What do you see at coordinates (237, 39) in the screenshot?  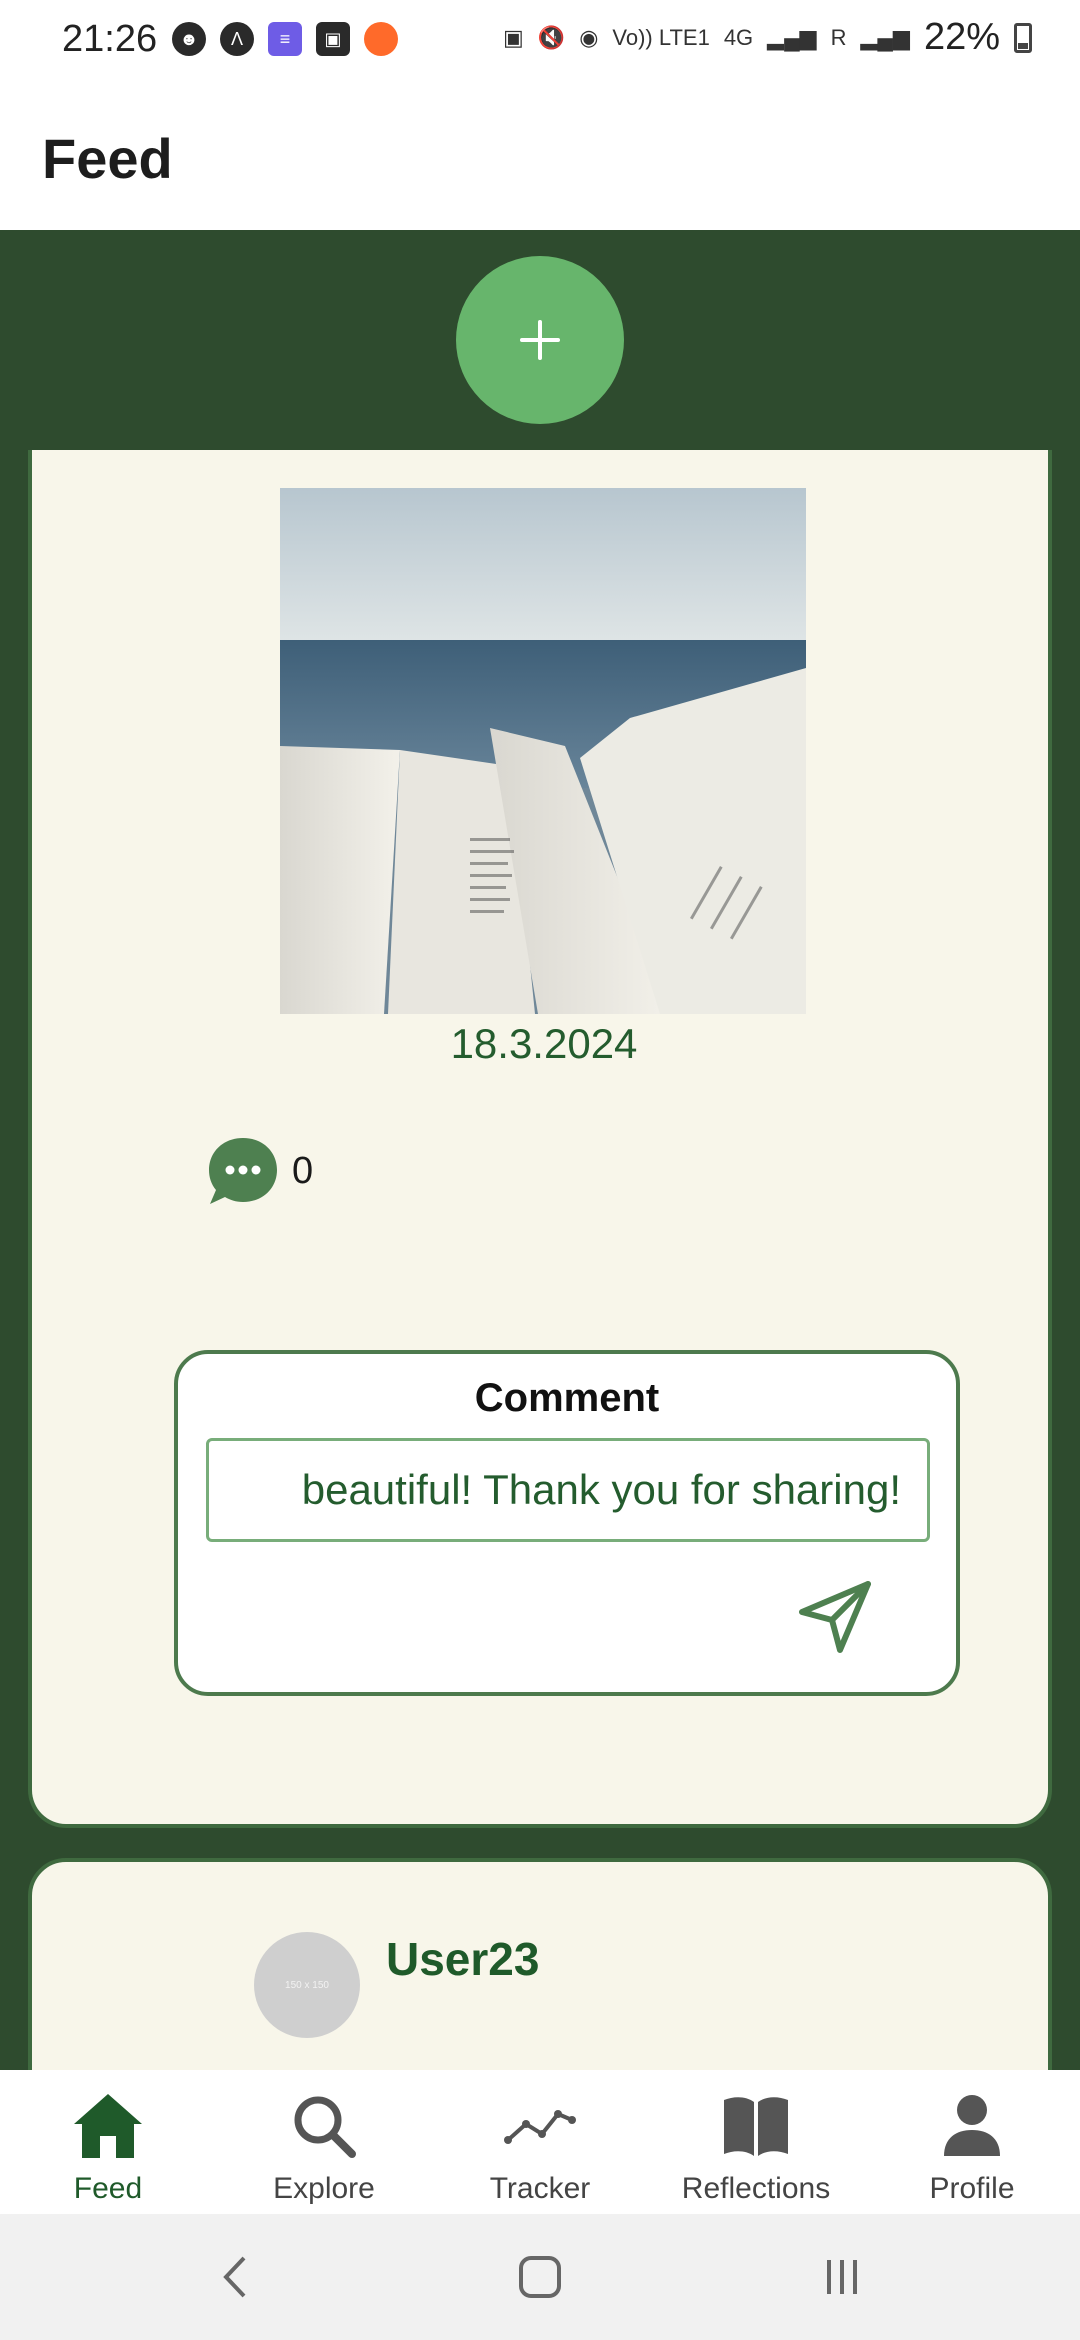 I see `app-a-icon: Λ` at bounding box center [237, 39].